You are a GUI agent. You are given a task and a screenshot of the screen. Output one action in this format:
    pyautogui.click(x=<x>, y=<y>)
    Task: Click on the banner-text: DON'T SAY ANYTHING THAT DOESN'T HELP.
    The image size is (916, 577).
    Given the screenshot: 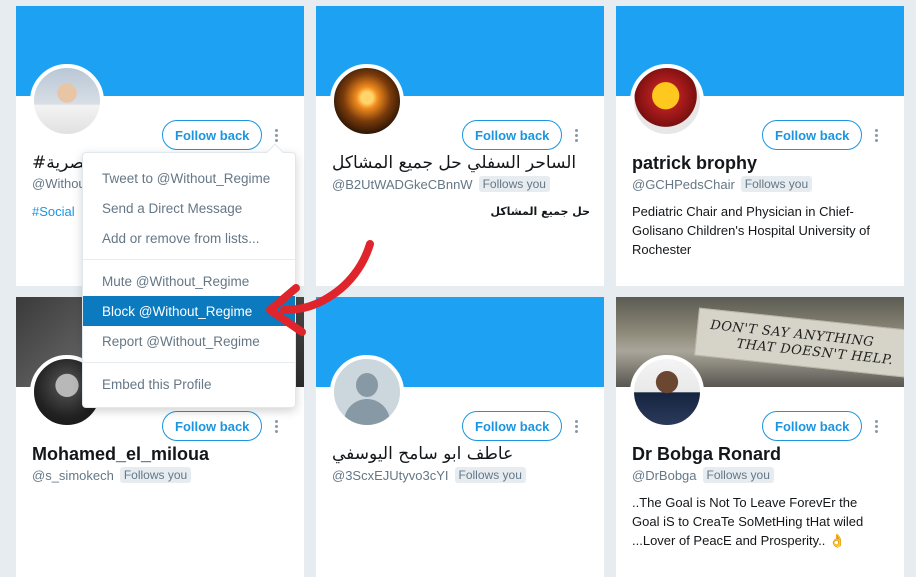 What is the action you would take?
    pyautogui.click(x=802, y=343)
    